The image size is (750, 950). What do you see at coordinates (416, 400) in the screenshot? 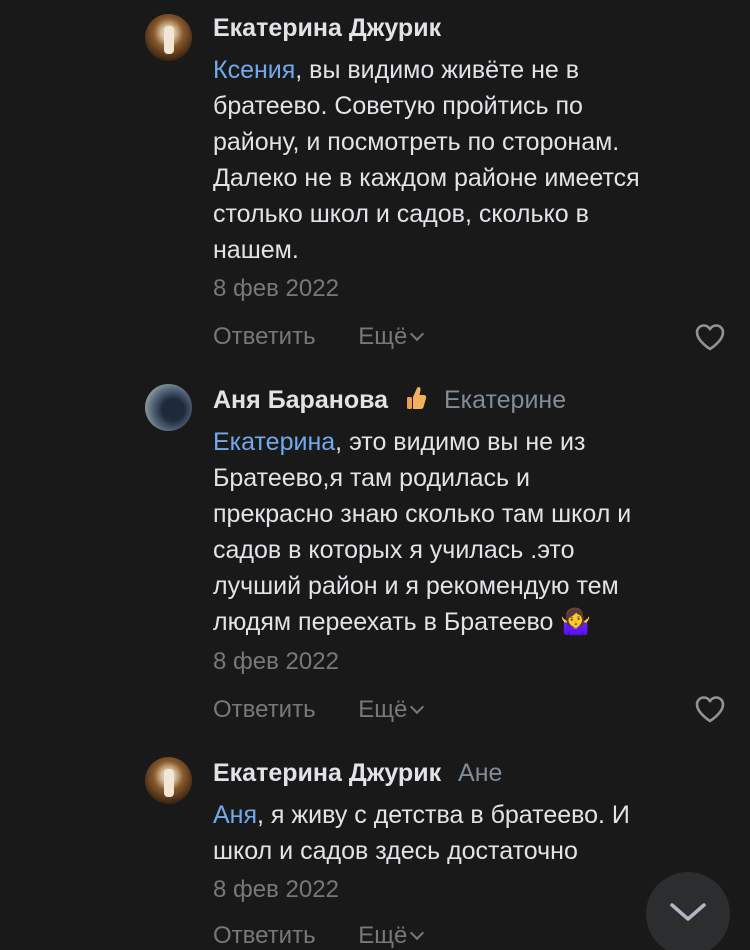
I see `thumbs-up-icon` at bounding box center [416, 400].